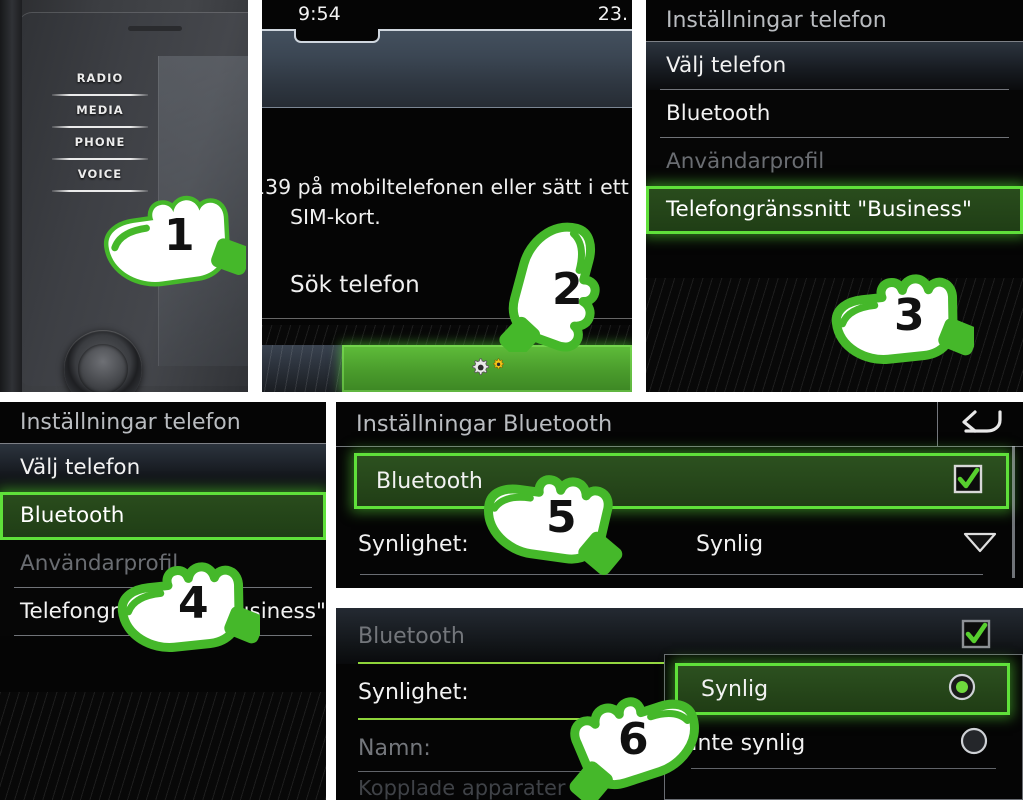 The image size is (1023, 800). Describe the element at coordinates (735, 689) in the screenshot. I see `option-label: Synlig` at that location.